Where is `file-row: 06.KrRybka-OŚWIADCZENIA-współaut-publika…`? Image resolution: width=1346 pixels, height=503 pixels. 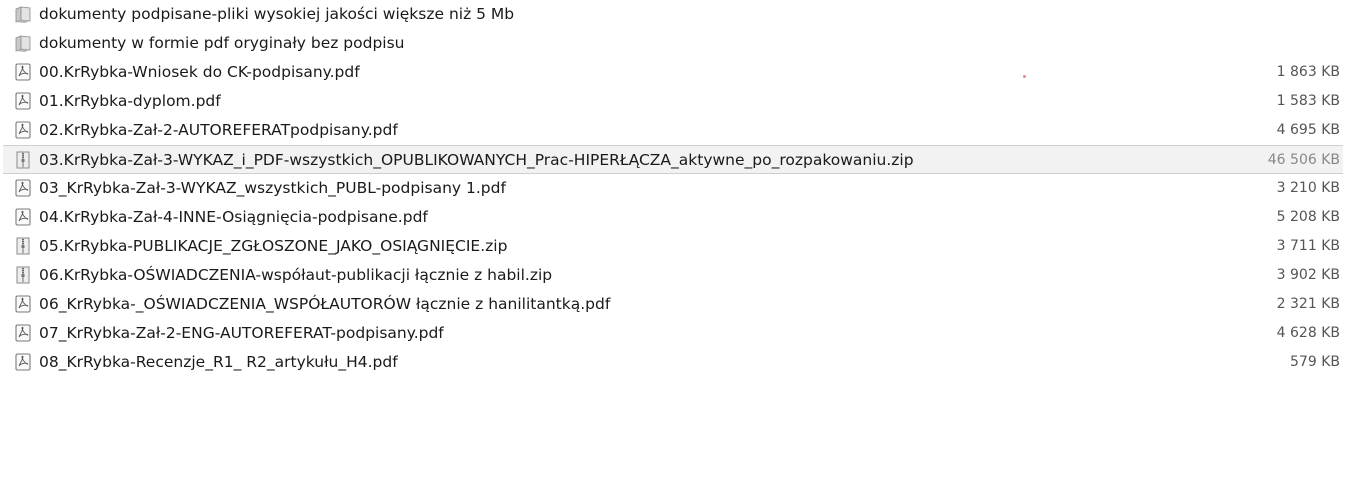 file-row: 06.KrRybka-OŚWIADCZENIA-współaut-publika… is located at coordinates (673, 275).